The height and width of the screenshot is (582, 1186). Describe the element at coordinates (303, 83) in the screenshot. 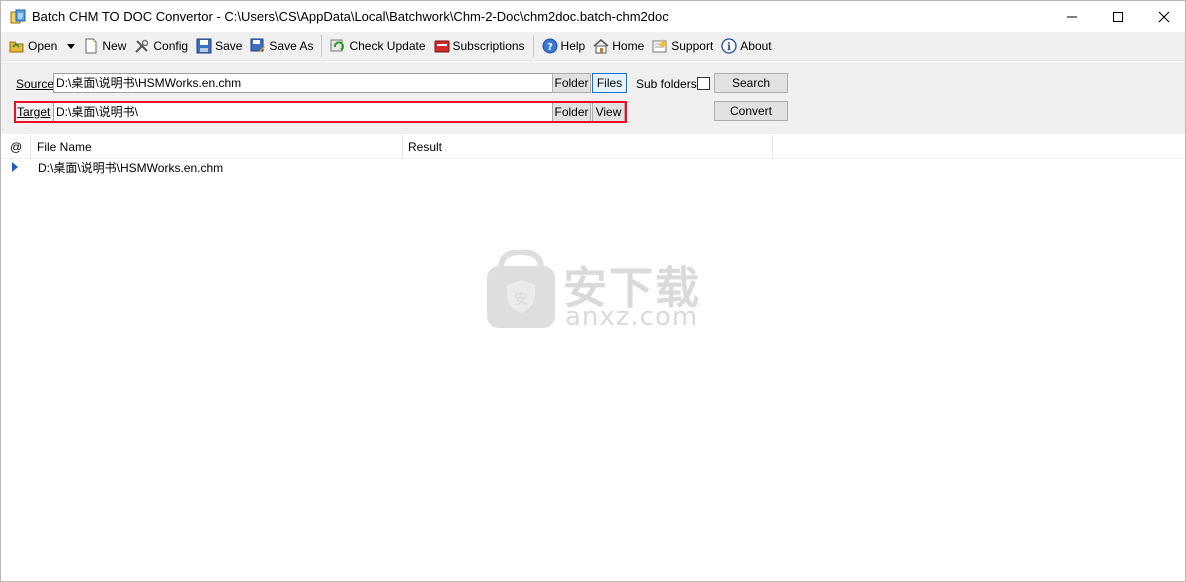

I see `source-path-input: D:\桌面\说明书\HSMWorks.en.chm` at that location.